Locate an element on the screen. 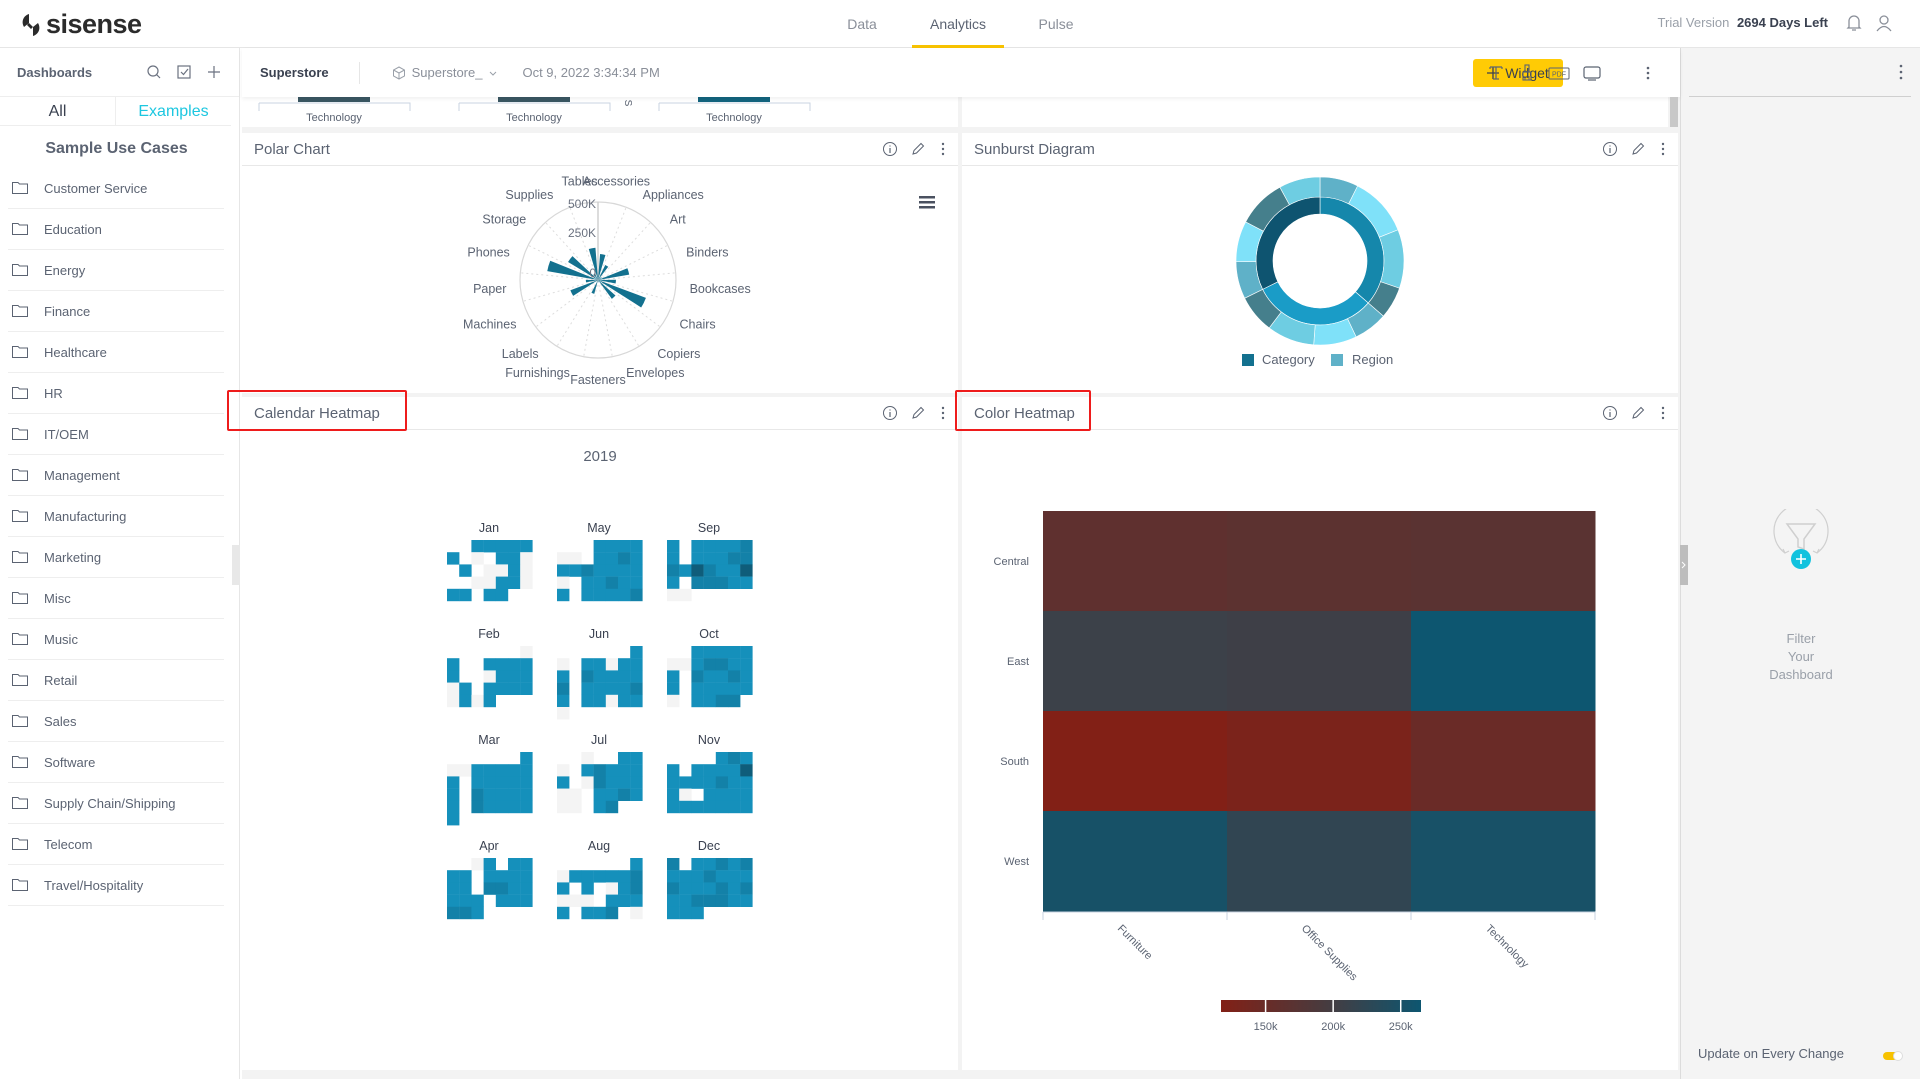  sidebar-folder-item: Energy is located at coordinates (116, 270).